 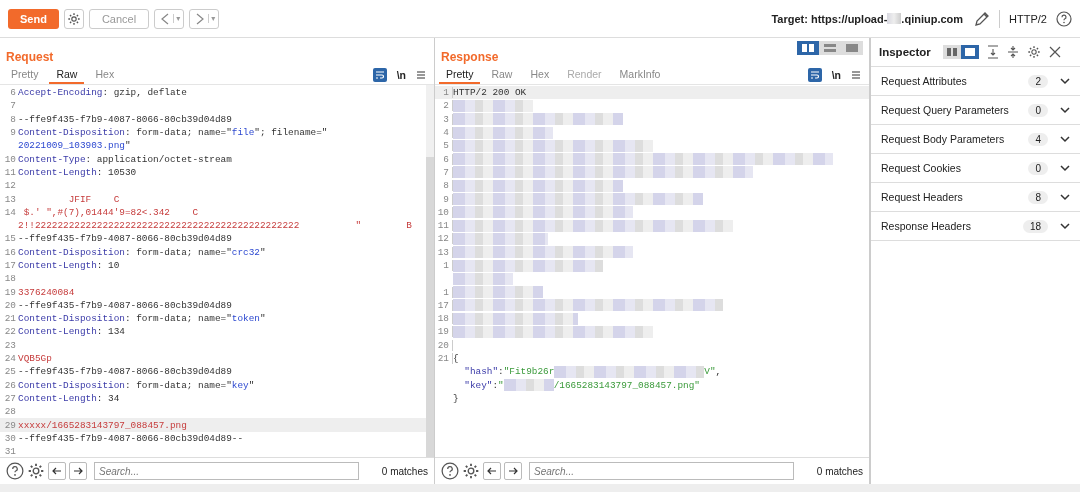 What do you see at coordinates (430, 271) in the screenshot?
I see `scrollbar` at bounding box center [430, 271].